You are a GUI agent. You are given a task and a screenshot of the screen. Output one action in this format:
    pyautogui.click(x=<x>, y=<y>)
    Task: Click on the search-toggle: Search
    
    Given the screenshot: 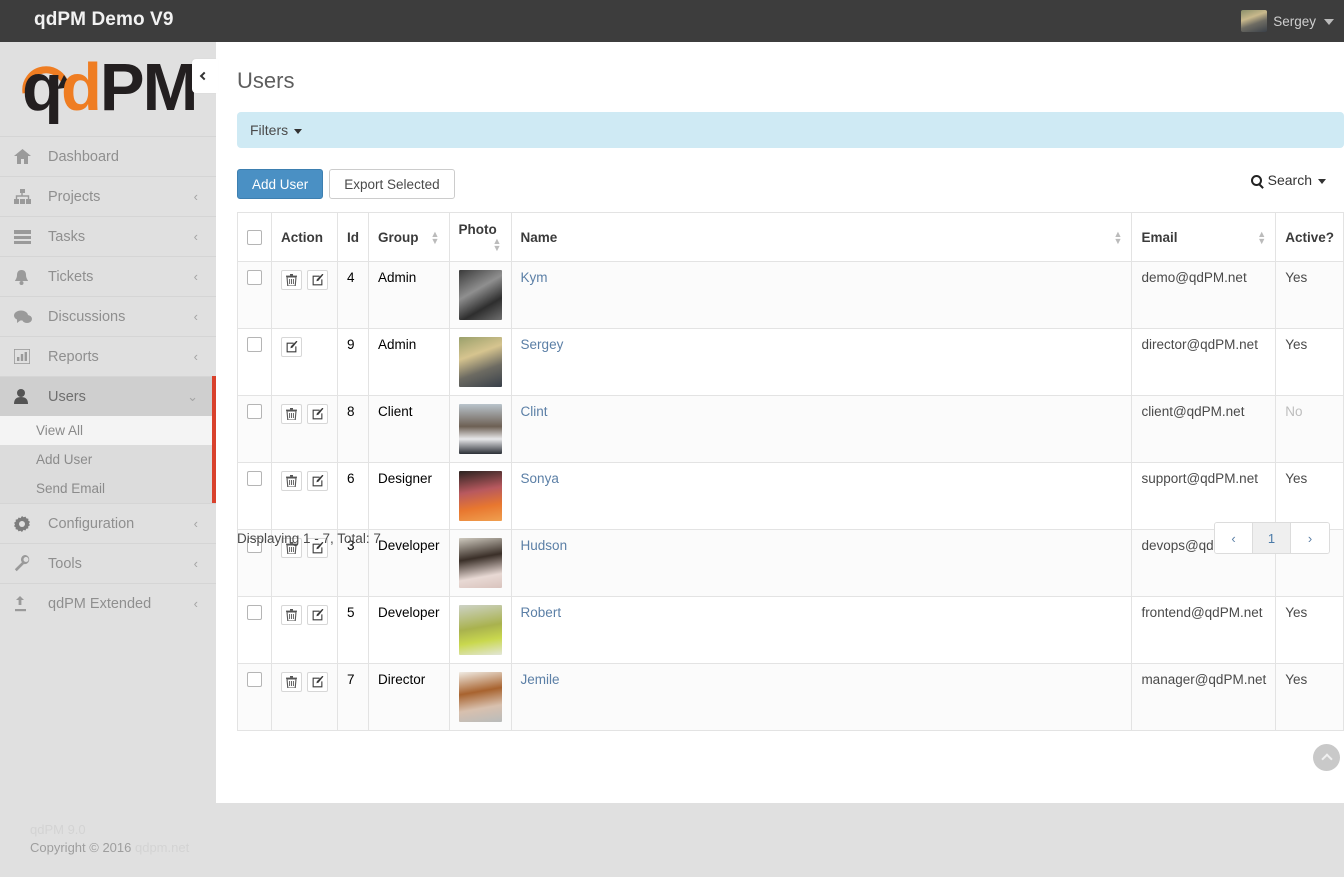 What is the action you would take?
    pyautogui.click(x=1288, y=180)
    